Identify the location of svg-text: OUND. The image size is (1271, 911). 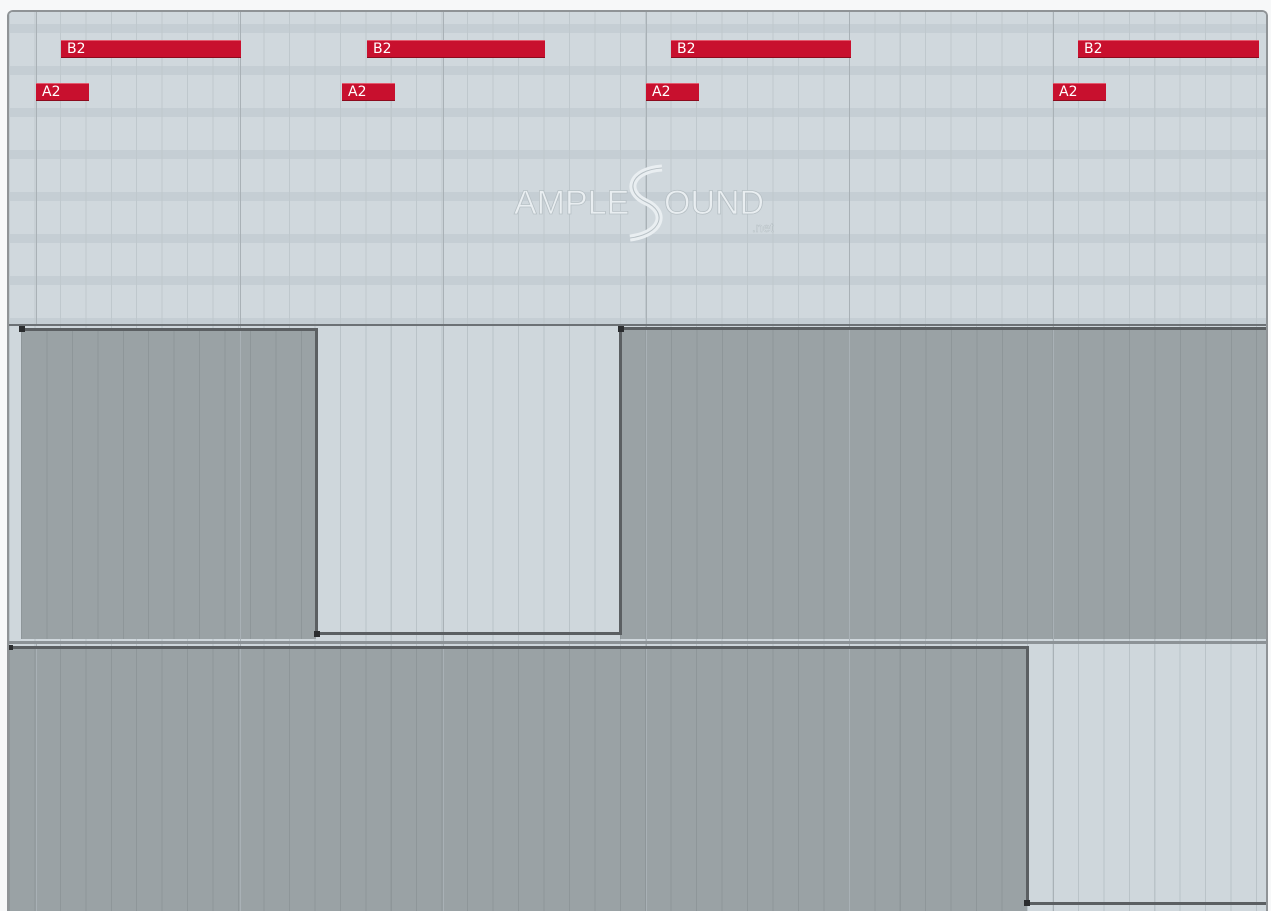
(714, 203).